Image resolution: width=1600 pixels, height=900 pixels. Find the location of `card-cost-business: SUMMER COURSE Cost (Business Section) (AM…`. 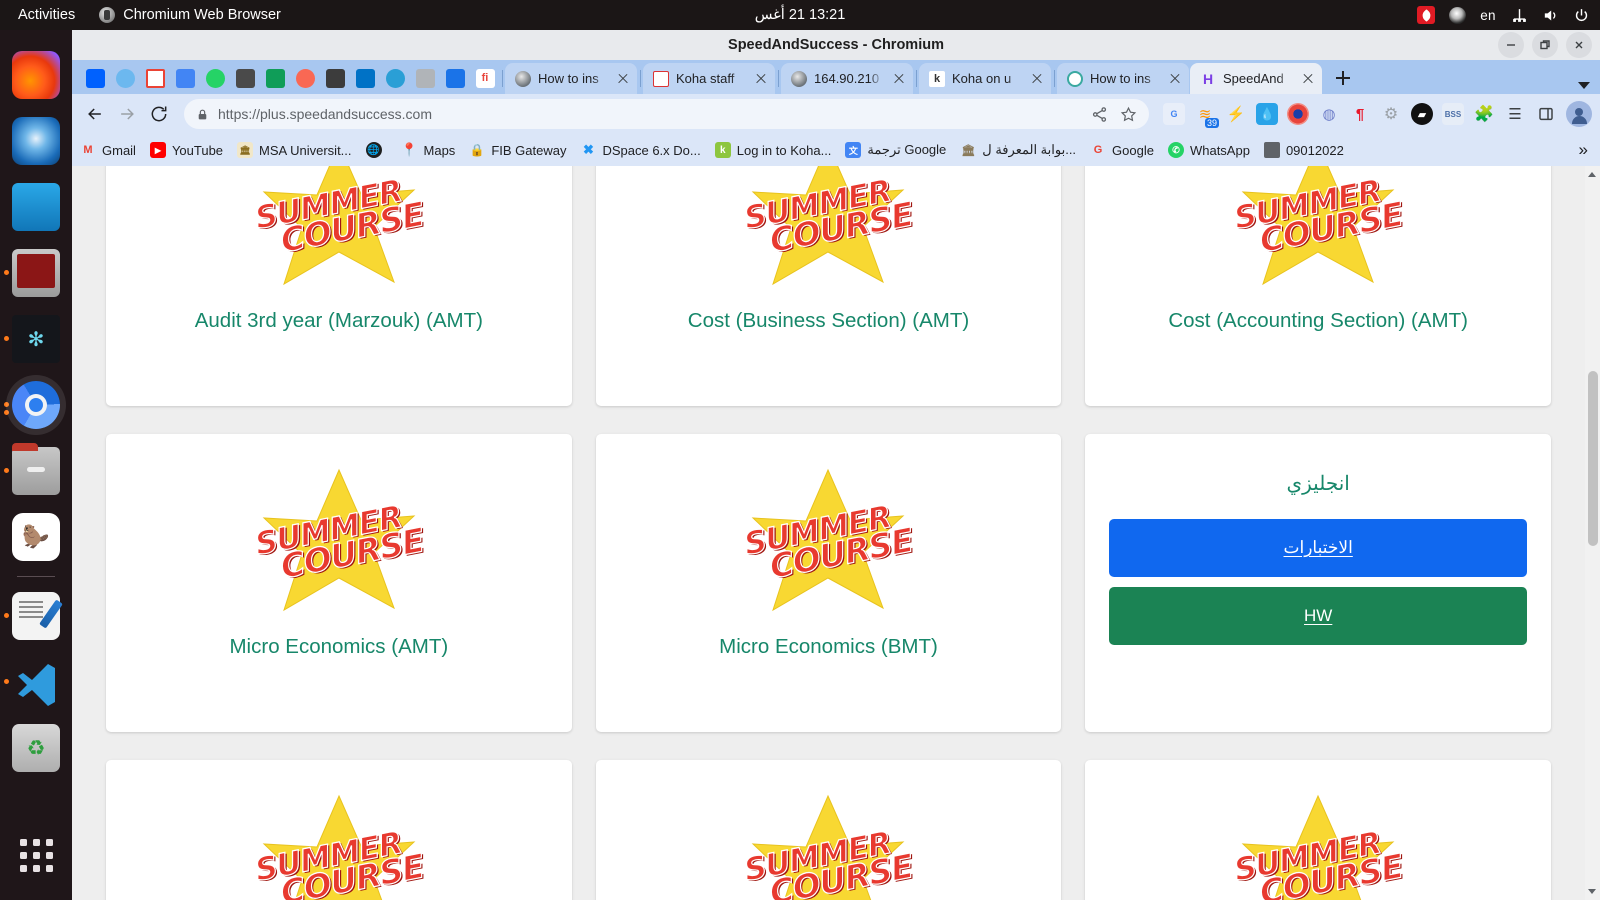

card-cost-business: SUMMER COURSE Cost (Business Section) (AM… is located at coordinates (828, 286).